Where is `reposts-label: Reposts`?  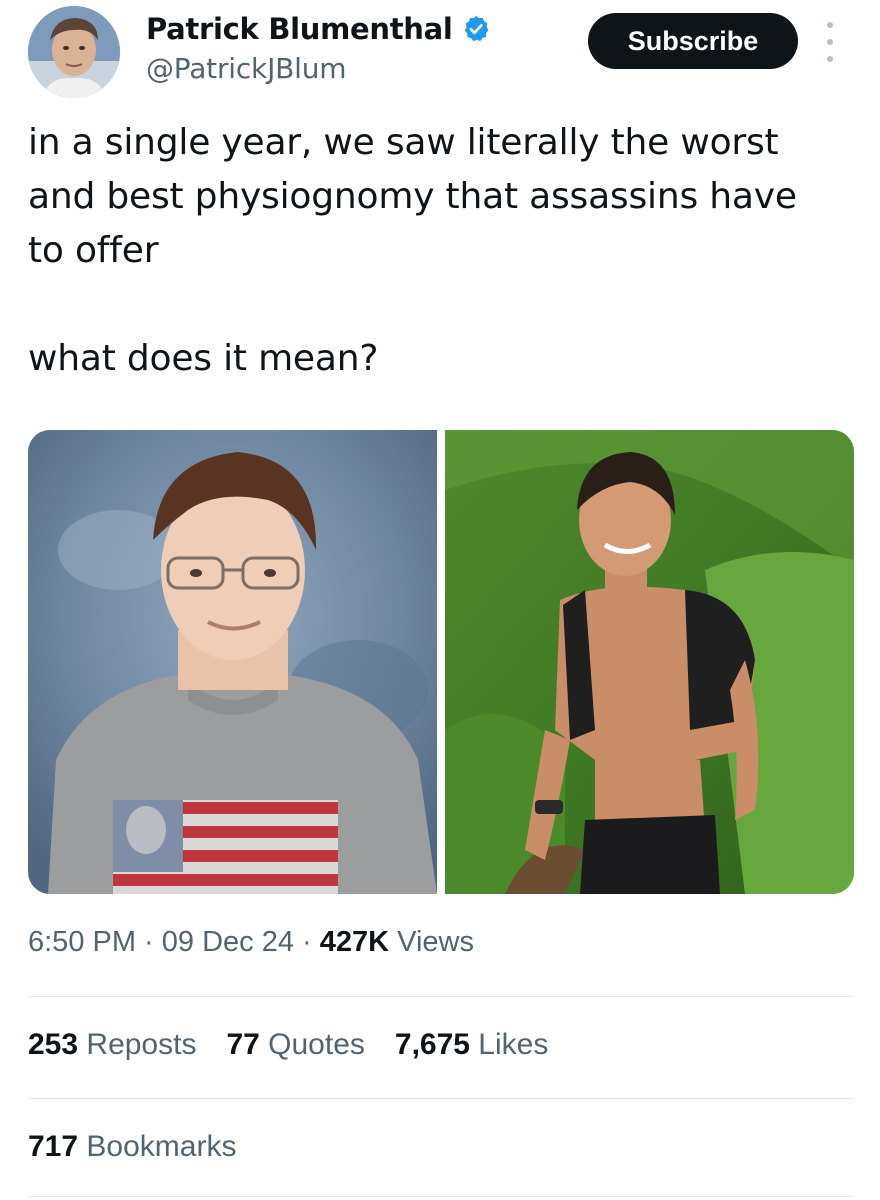 reposts-label: Reposts is located at coordinates (137, 1044).